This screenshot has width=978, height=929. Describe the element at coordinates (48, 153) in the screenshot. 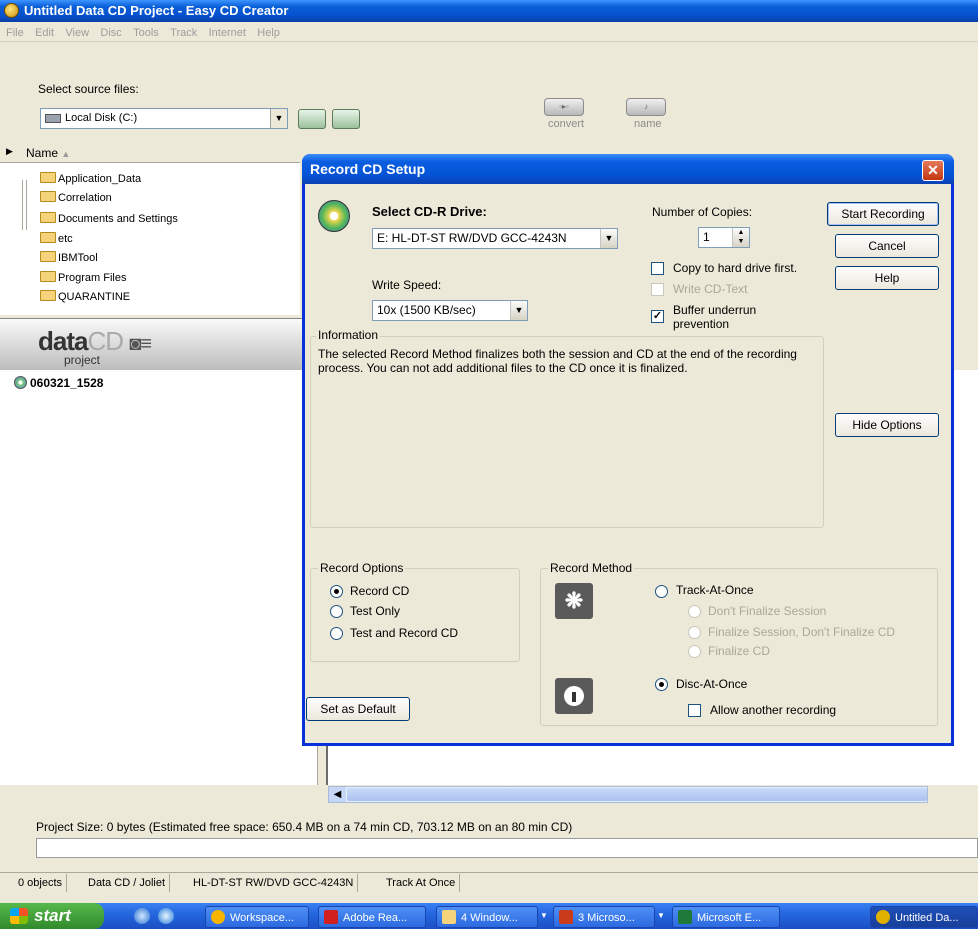

I see `name-column-header: Name ▲` at that location.